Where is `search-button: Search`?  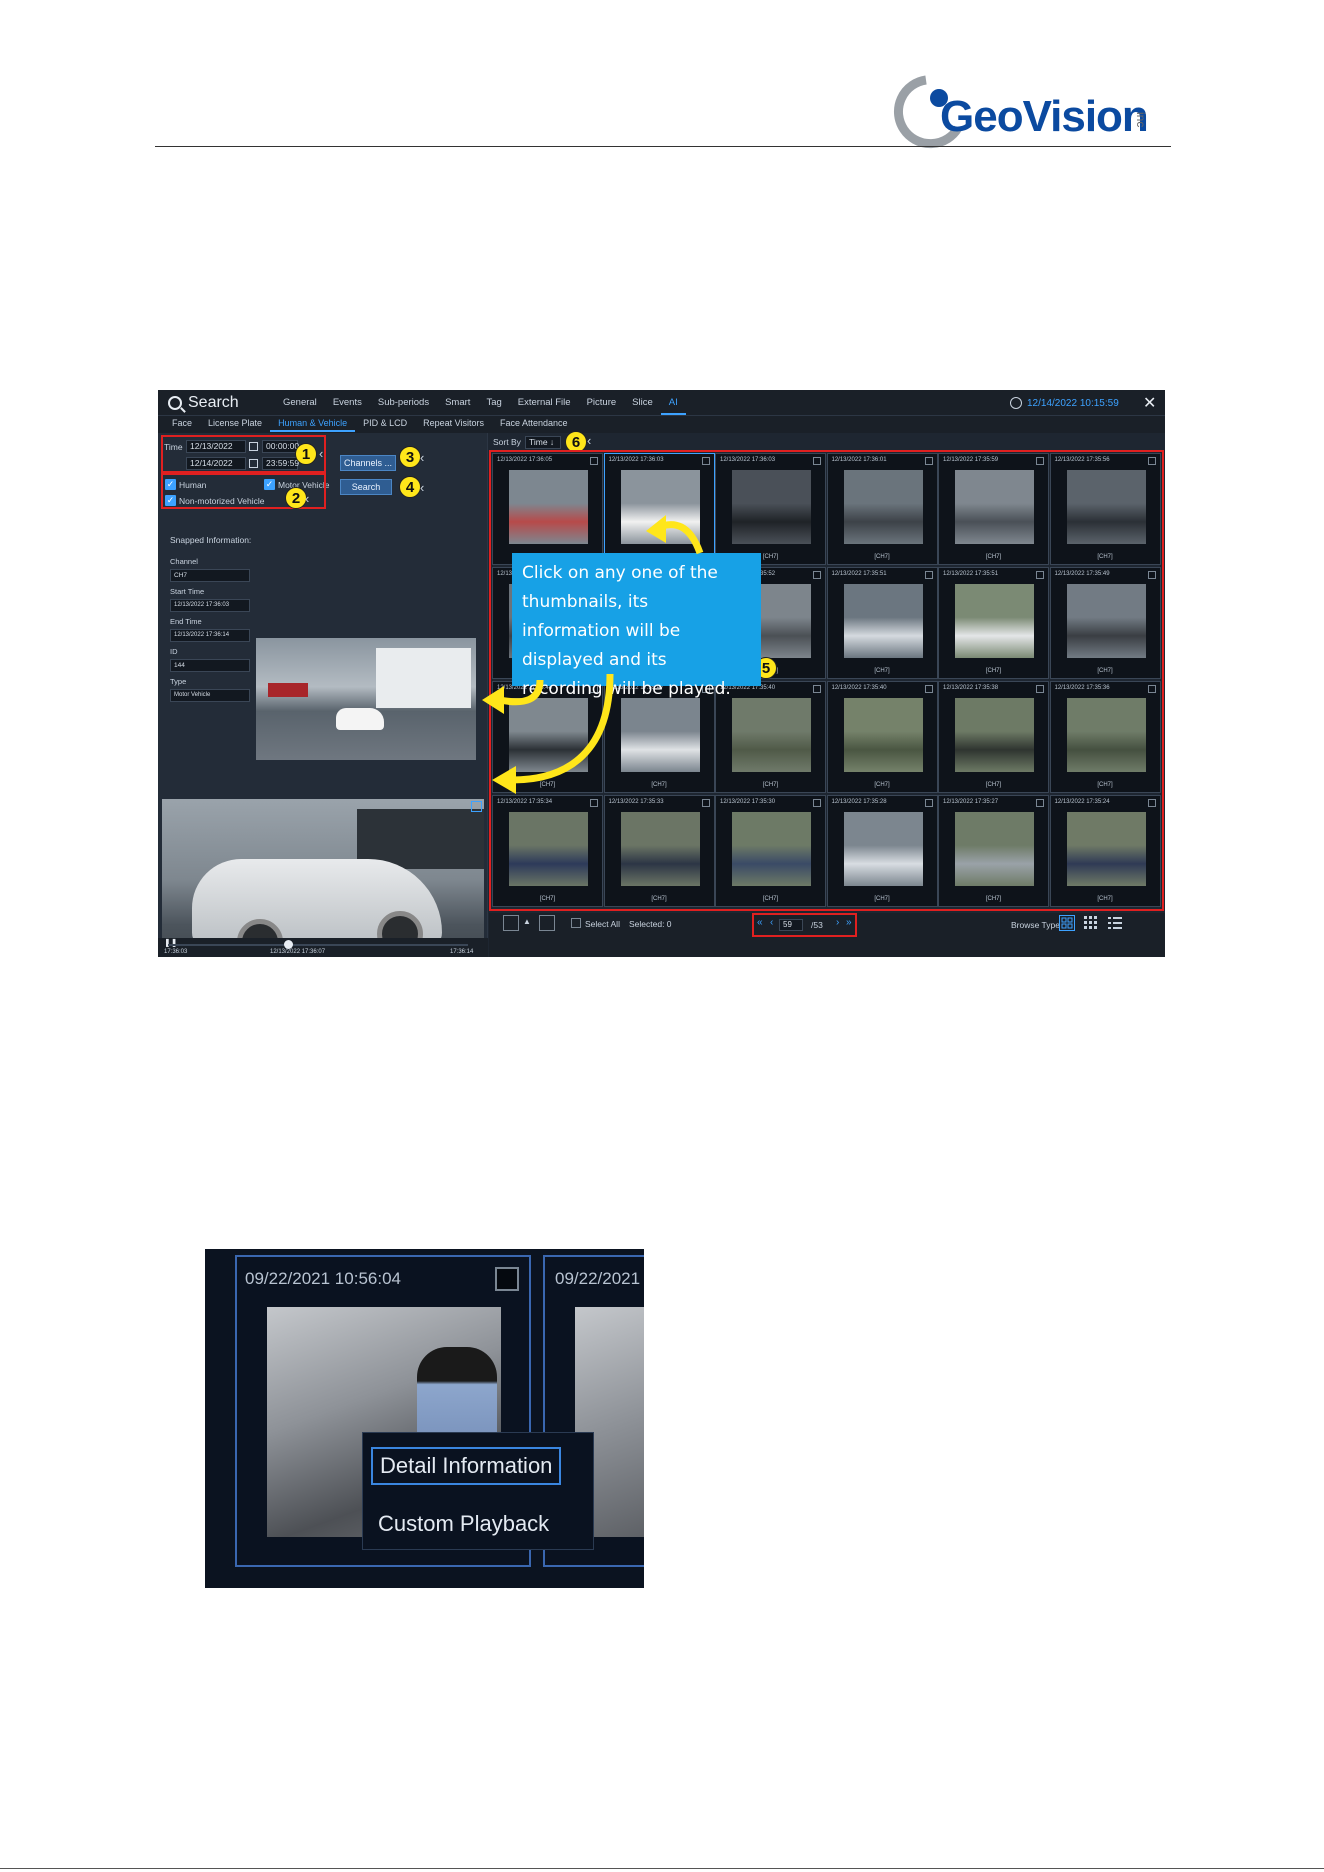 search-button: Search is located at coordinates (366, 487).